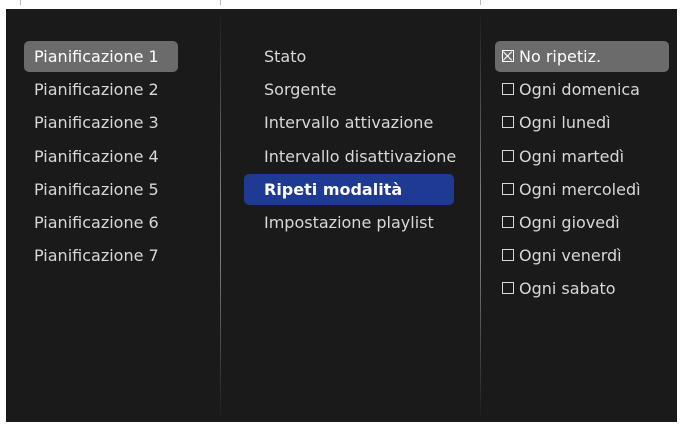 This screenshot has width=683, height=428. What do you see at coordinates (349, 122) in the screenshot?
I see `setting-item-on-interval: Intervallo attivazione` at bounding box center [349, 122].